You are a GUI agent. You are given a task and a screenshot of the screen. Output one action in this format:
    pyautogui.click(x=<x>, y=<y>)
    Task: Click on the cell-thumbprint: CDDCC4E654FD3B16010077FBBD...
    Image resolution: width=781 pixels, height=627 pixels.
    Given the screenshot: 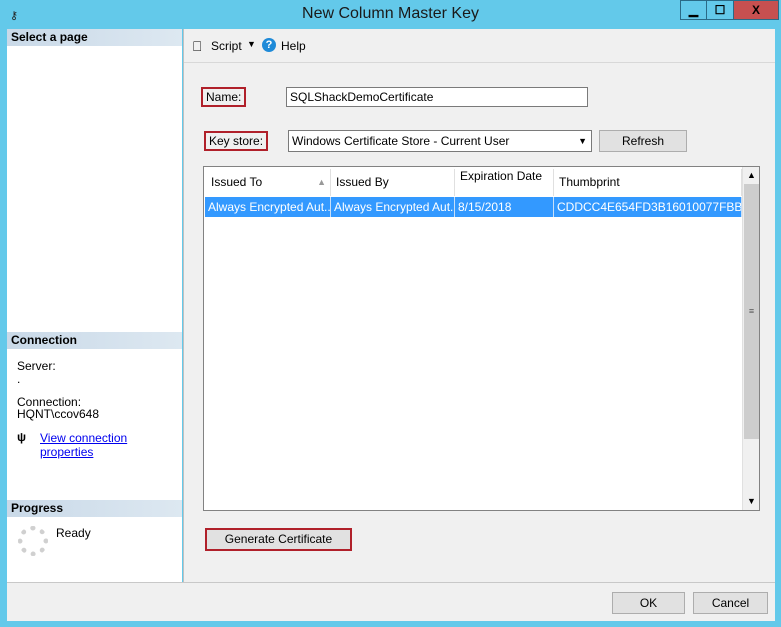 What is the action you would take?
    pyautogui.click(x=648, y=207)
    